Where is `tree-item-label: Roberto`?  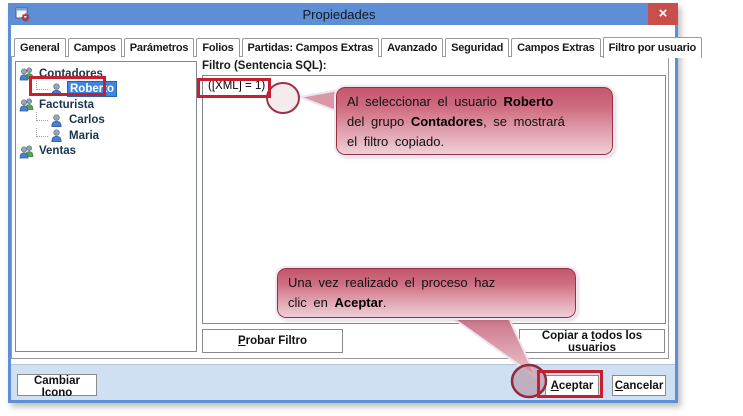
tree-item-label: Roberto is located at coordinates (92, 89).